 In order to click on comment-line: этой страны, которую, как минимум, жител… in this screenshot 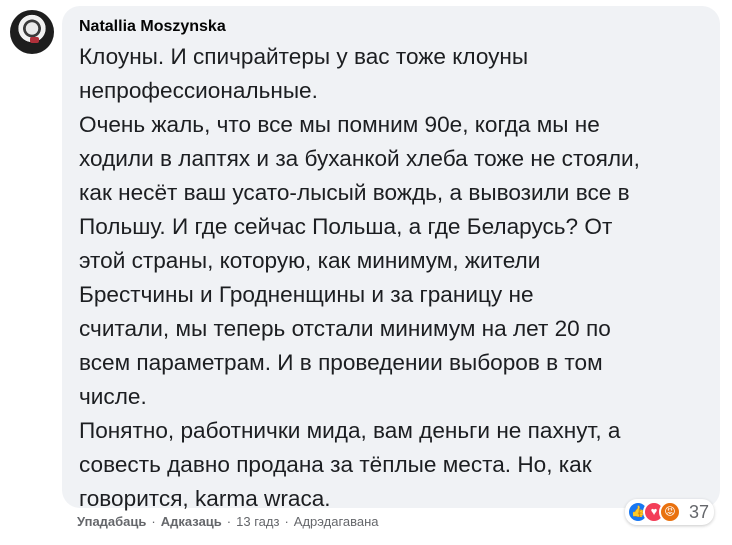, I will do `click(310, 260)`.